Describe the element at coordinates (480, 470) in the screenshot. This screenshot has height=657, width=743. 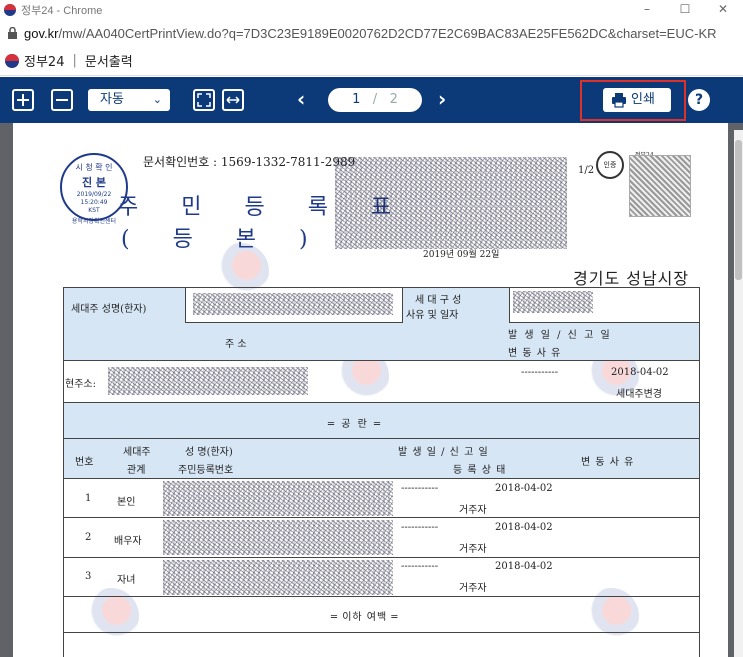
I see `member-status-header: 등 록 상 태` at that location.